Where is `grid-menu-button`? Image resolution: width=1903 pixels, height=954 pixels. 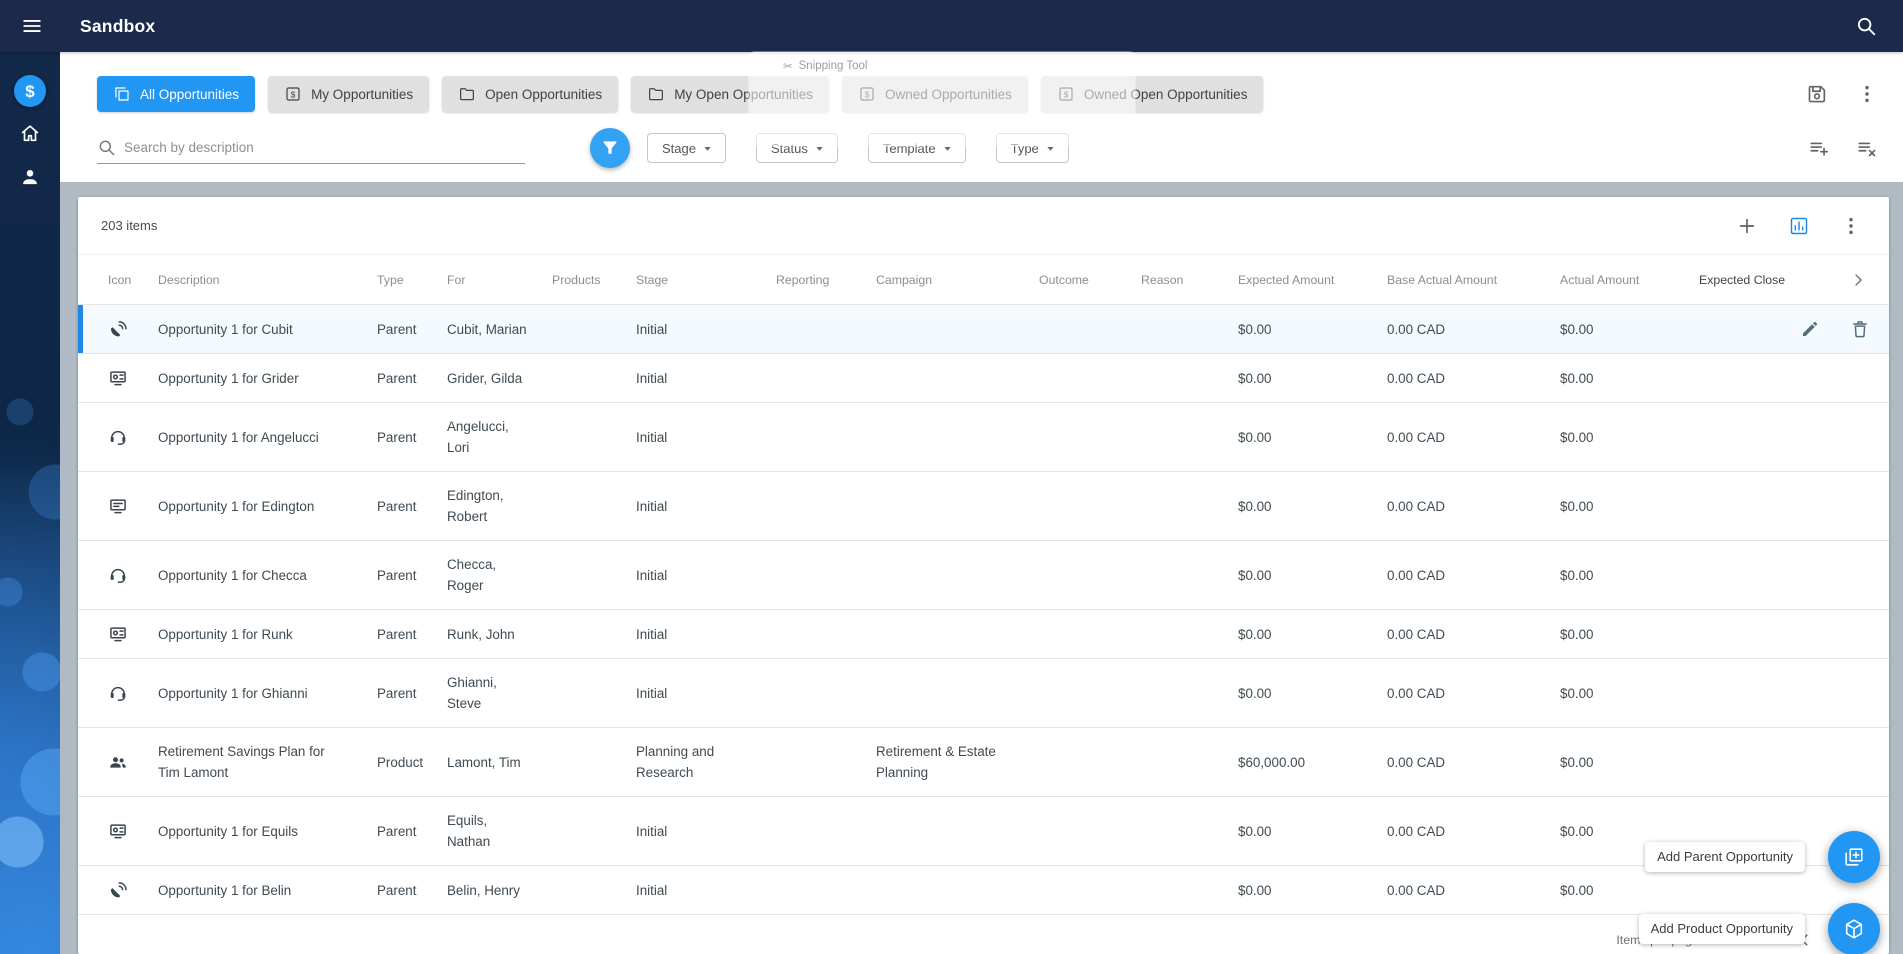
grid-menu-button is located at coordinates (1851, 226).